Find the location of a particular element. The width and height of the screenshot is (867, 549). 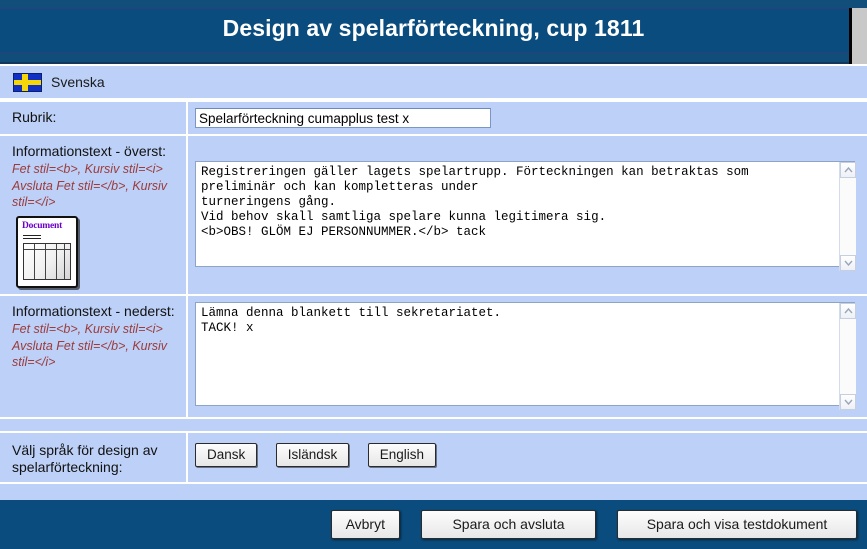

title-bar-top-strip is located at coordinates (433, 4).